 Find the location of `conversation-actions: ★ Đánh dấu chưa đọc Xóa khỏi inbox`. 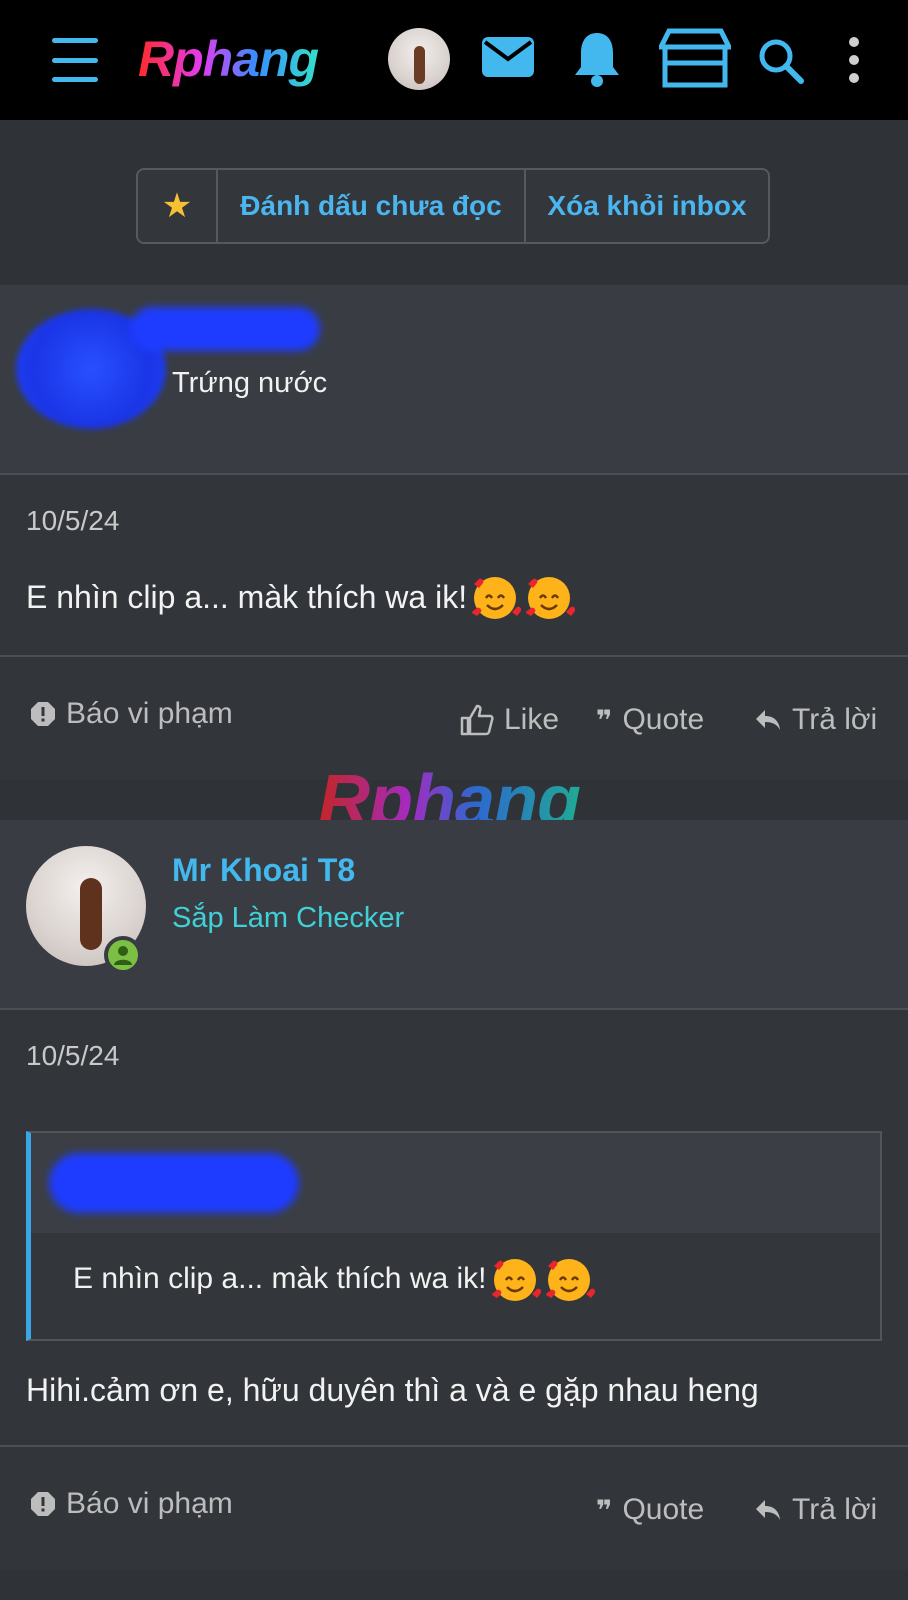

conversation-actions: ★ Đánh dấu chưa đọc Xóa khỏi inbox is located at coordinates (453, 206).